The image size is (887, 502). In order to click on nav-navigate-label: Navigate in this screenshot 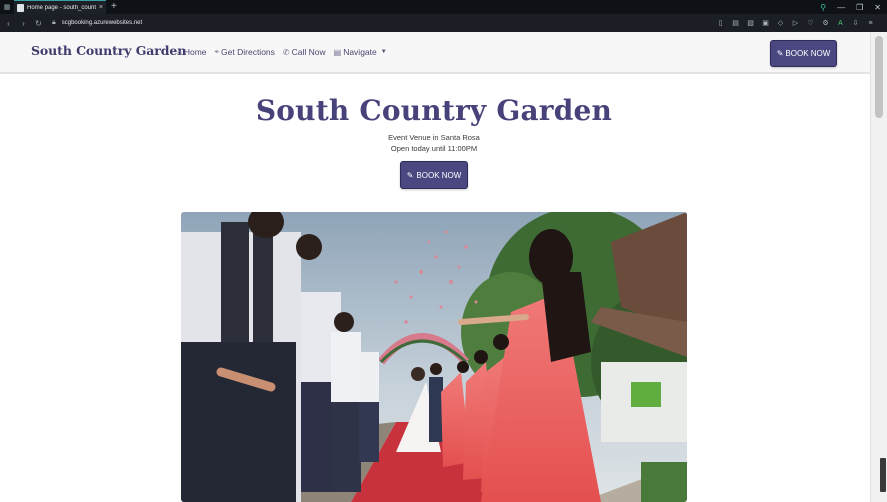, I will do `click(360, 52)`.